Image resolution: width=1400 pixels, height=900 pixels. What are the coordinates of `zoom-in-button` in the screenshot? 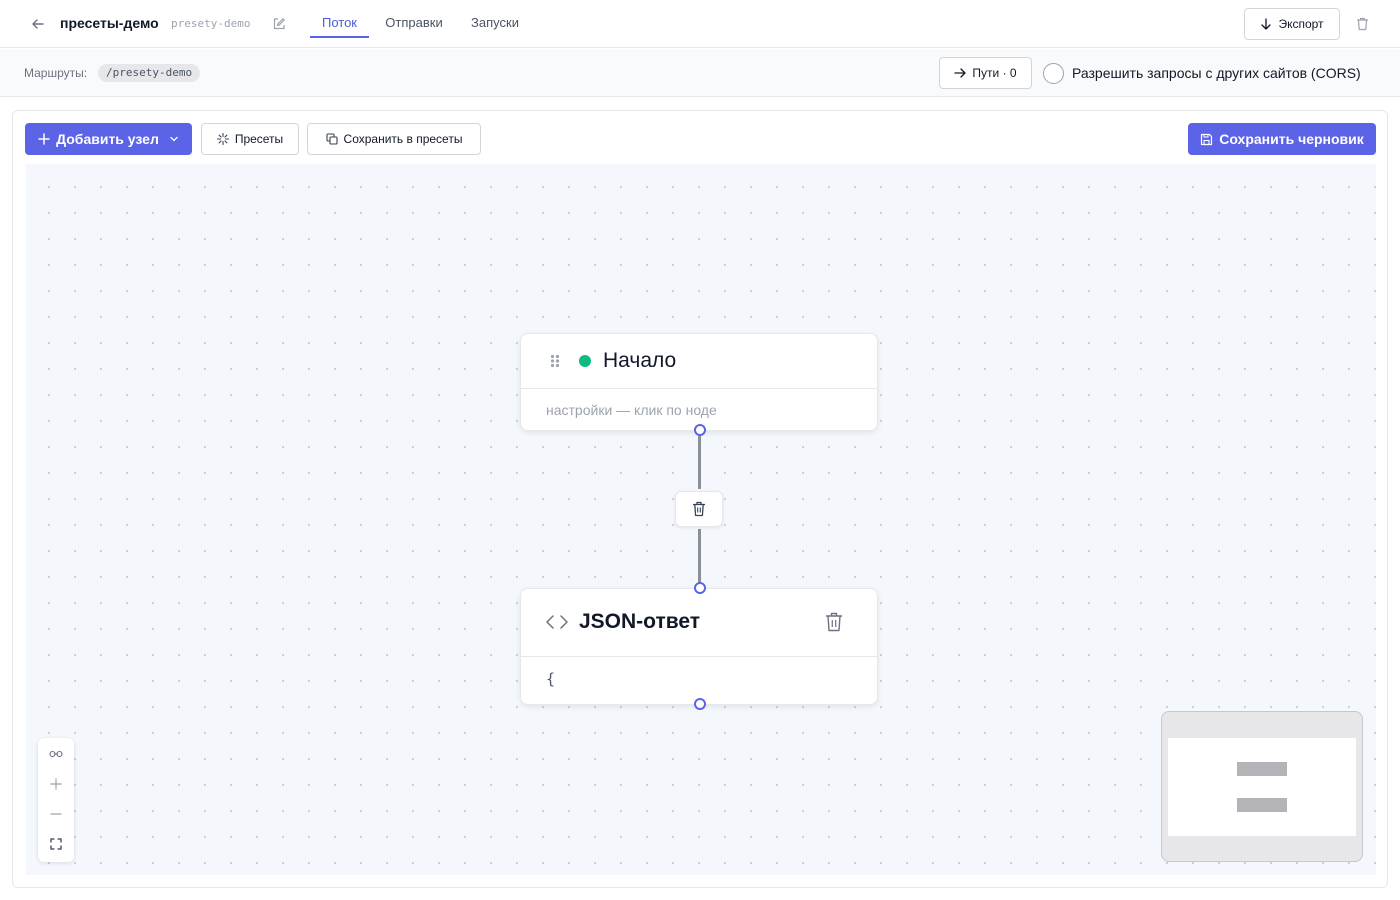 It's located at (56, 784).